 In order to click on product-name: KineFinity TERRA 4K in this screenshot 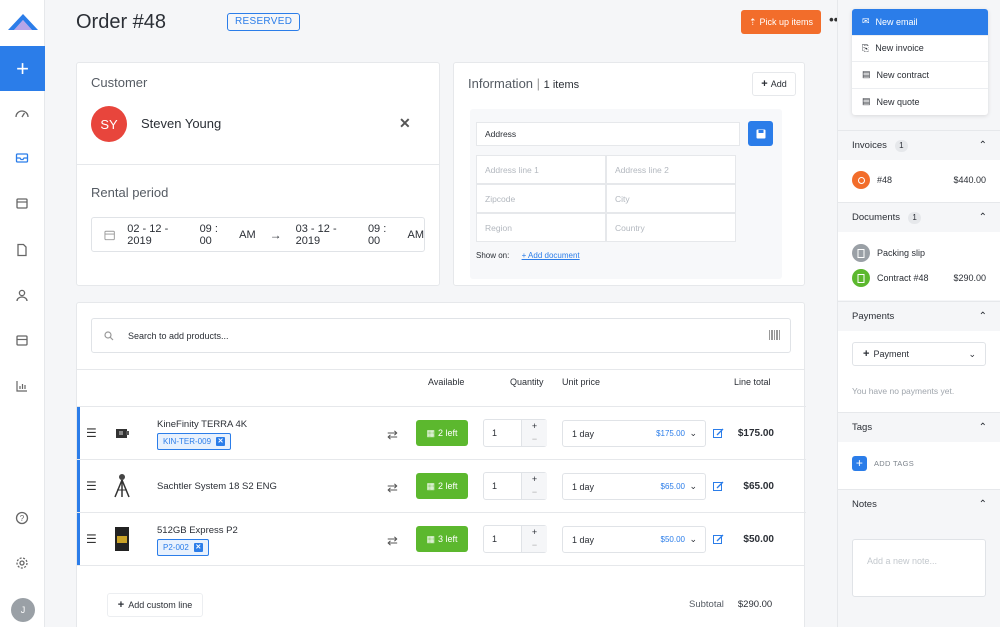, I will do `click(202, 424)`.